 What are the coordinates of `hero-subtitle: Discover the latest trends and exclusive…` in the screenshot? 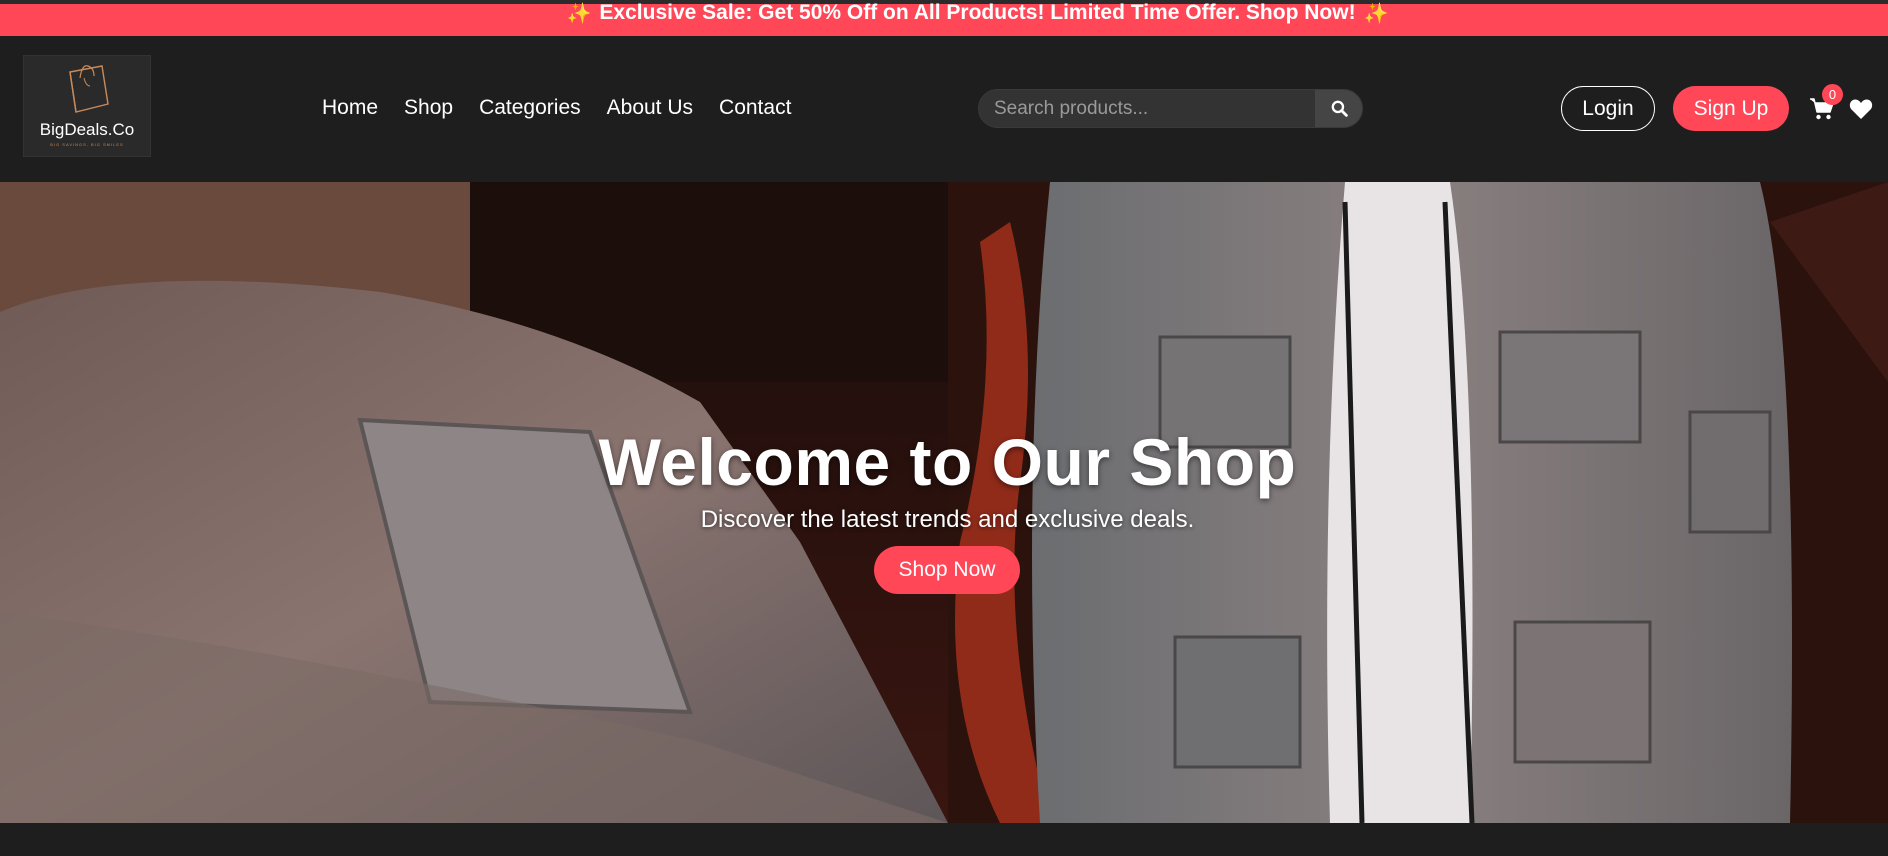 It's located at (947, 519).